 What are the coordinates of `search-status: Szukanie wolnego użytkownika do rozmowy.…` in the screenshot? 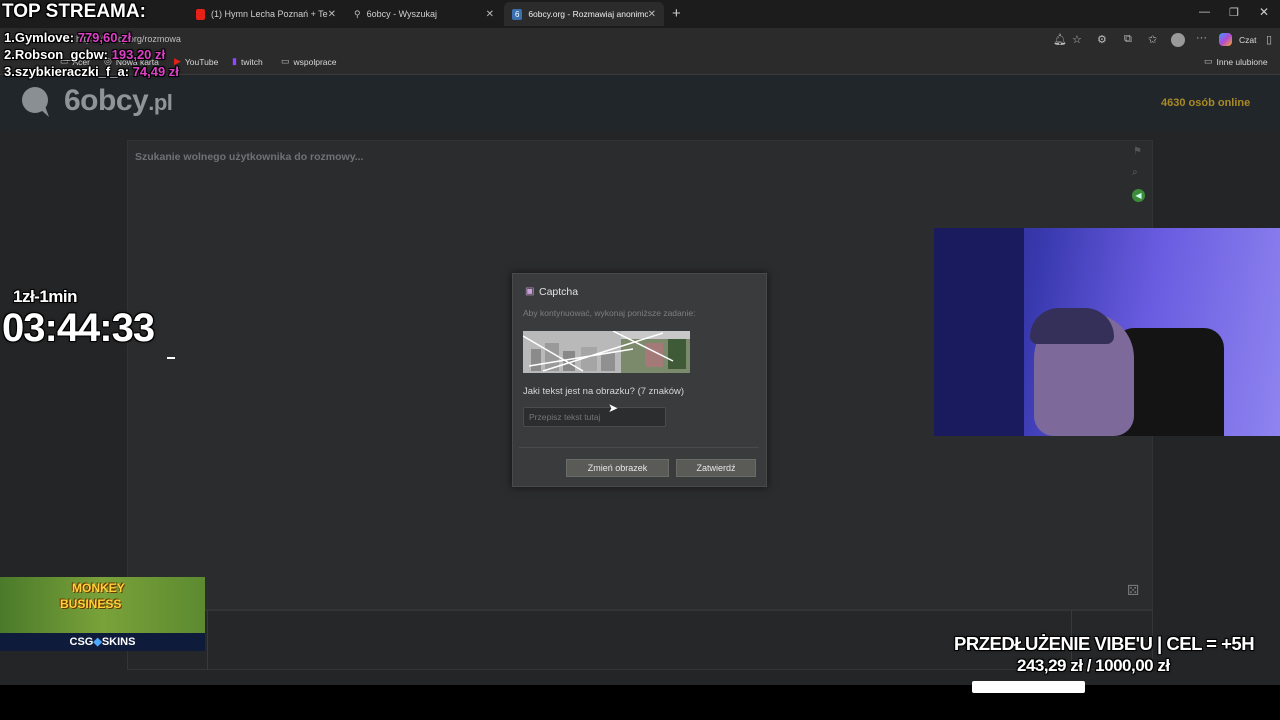 It's located at (249, 157).